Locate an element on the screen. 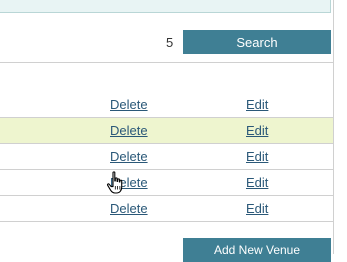 Image resolution: width=347 pixels, height=262 pixels. results-count: 5 is located at coordinates (170, 42).